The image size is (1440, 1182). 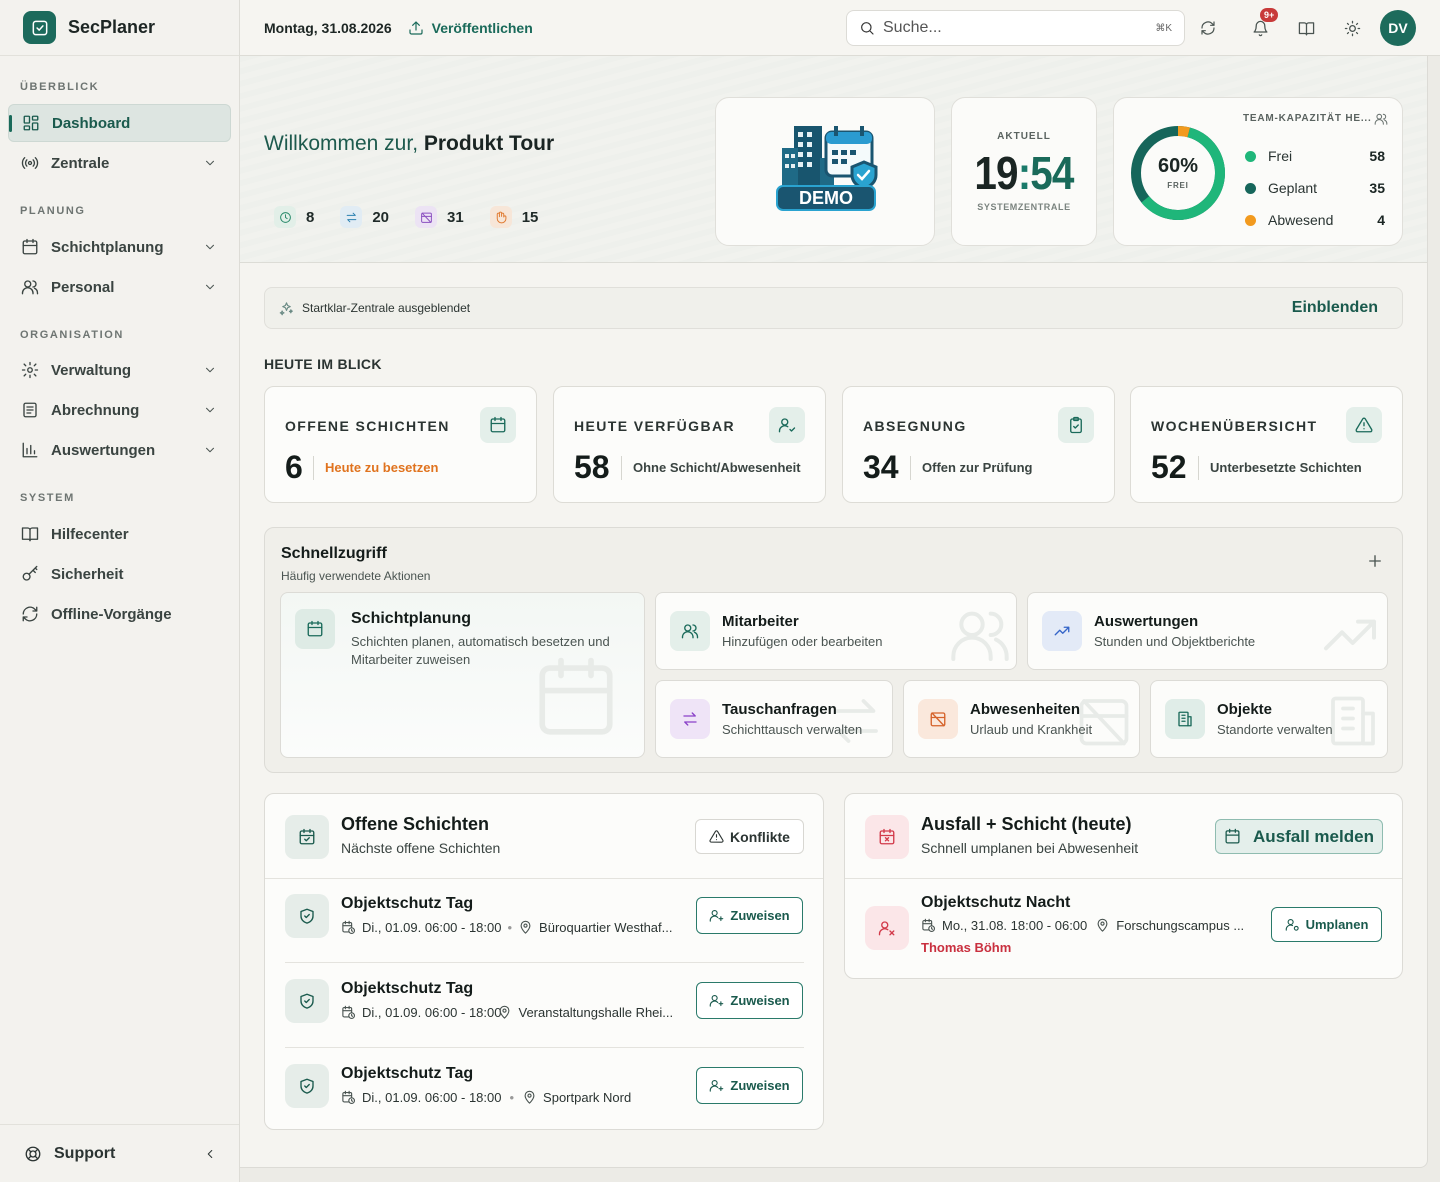 What do you see at coordinates (977, 467) in the screenshot?
I see `kpi-desc: Offen zur Prüfung` at bounding box center [977, 467].